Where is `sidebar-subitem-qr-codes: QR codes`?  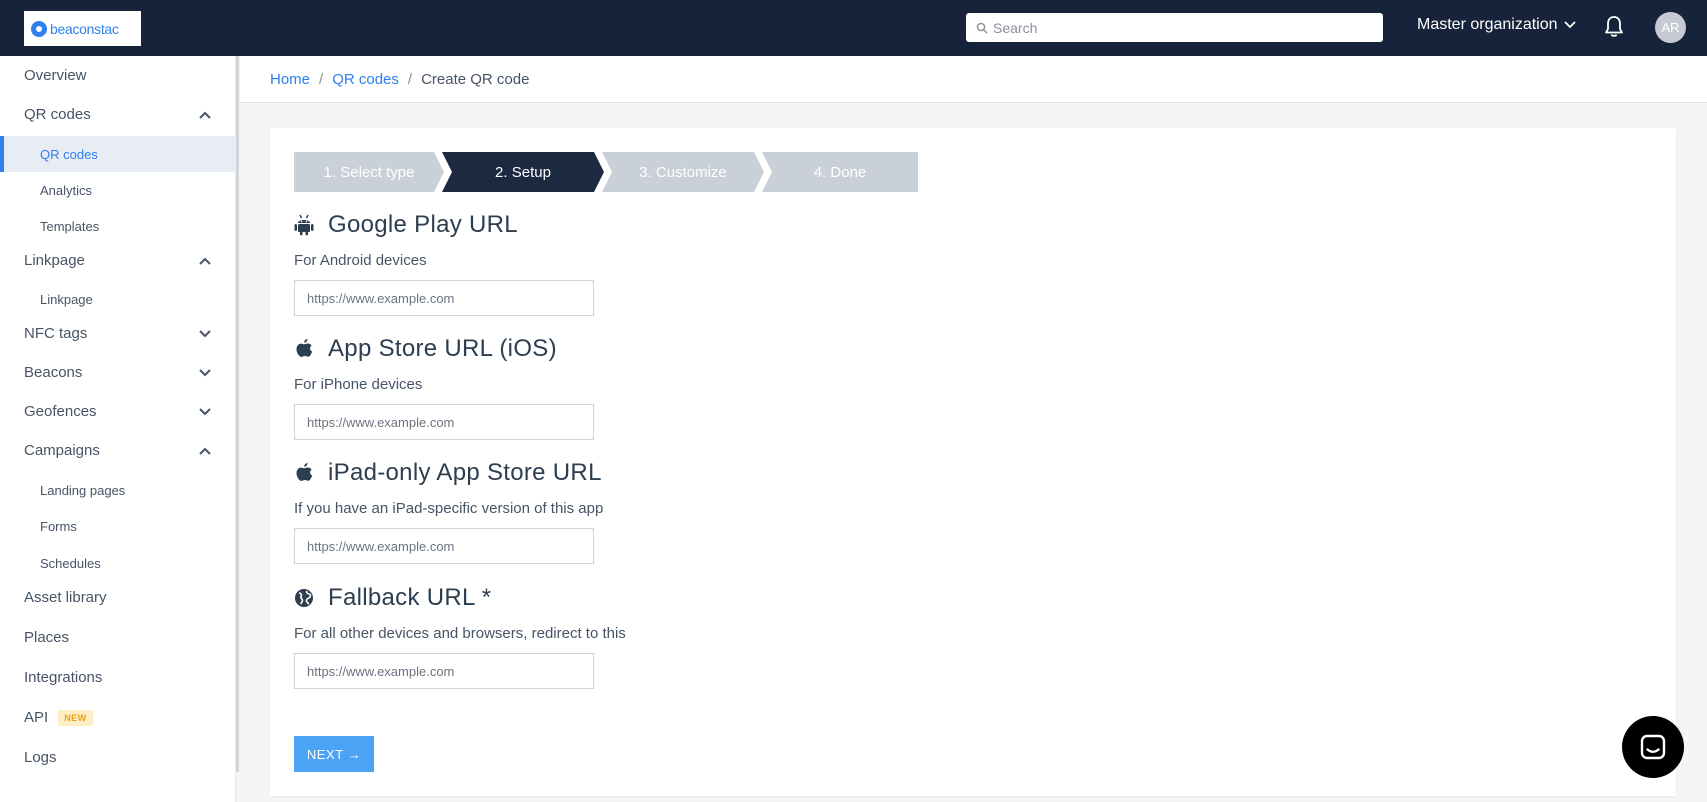
sidebar-subitem-qr-codes: QR codes is located at coordinates (118, 154).